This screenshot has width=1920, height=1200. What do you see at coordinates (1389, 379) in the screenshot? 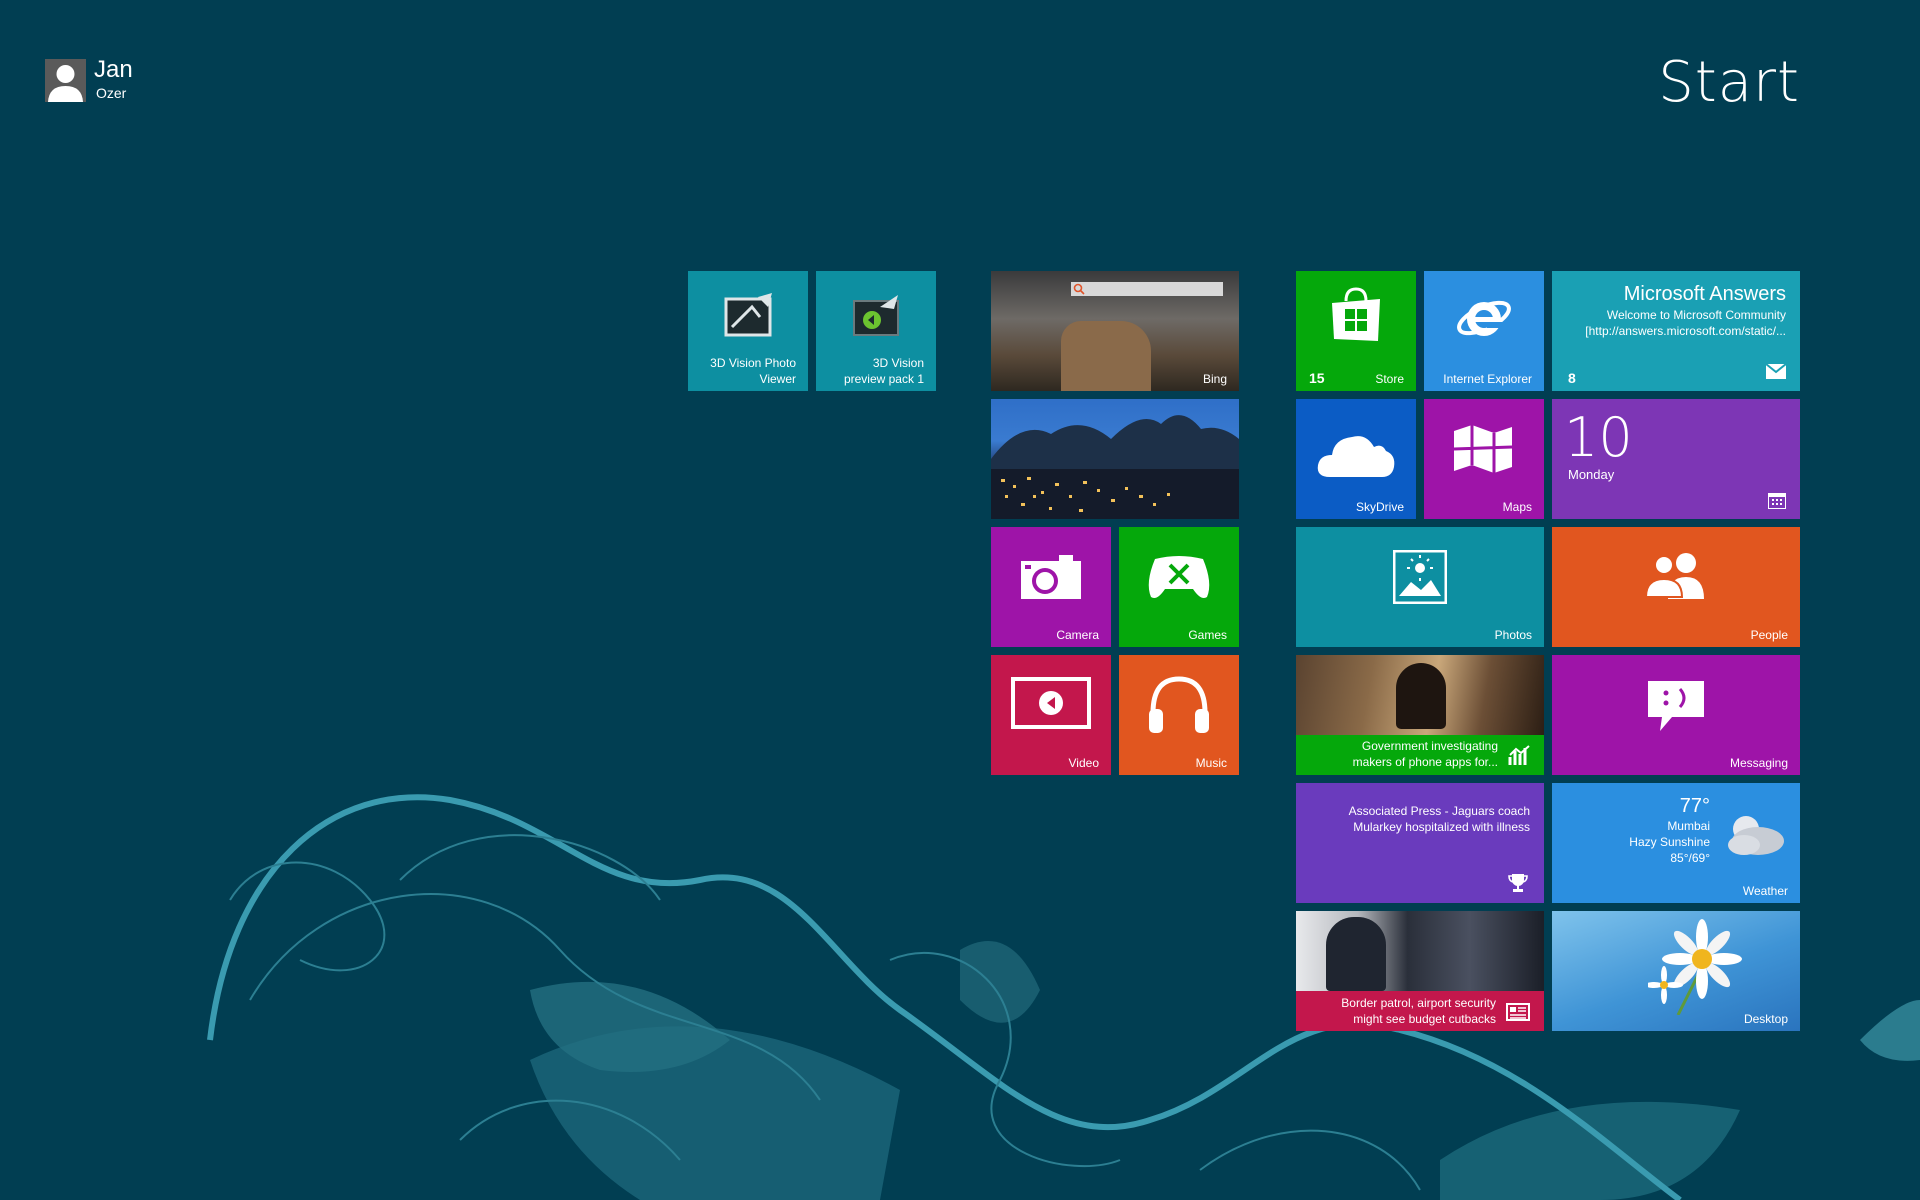
I see `store-label: Store` at bounding box center [1389, 379].